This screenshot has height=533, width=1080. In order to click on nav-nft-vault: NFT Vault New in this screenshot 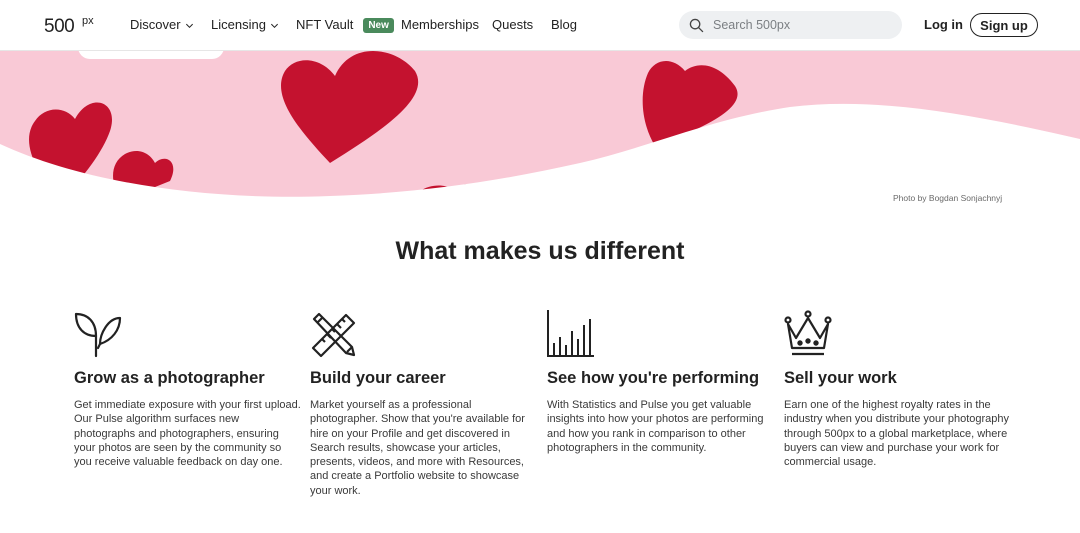, I will do `click(345, 25)`.